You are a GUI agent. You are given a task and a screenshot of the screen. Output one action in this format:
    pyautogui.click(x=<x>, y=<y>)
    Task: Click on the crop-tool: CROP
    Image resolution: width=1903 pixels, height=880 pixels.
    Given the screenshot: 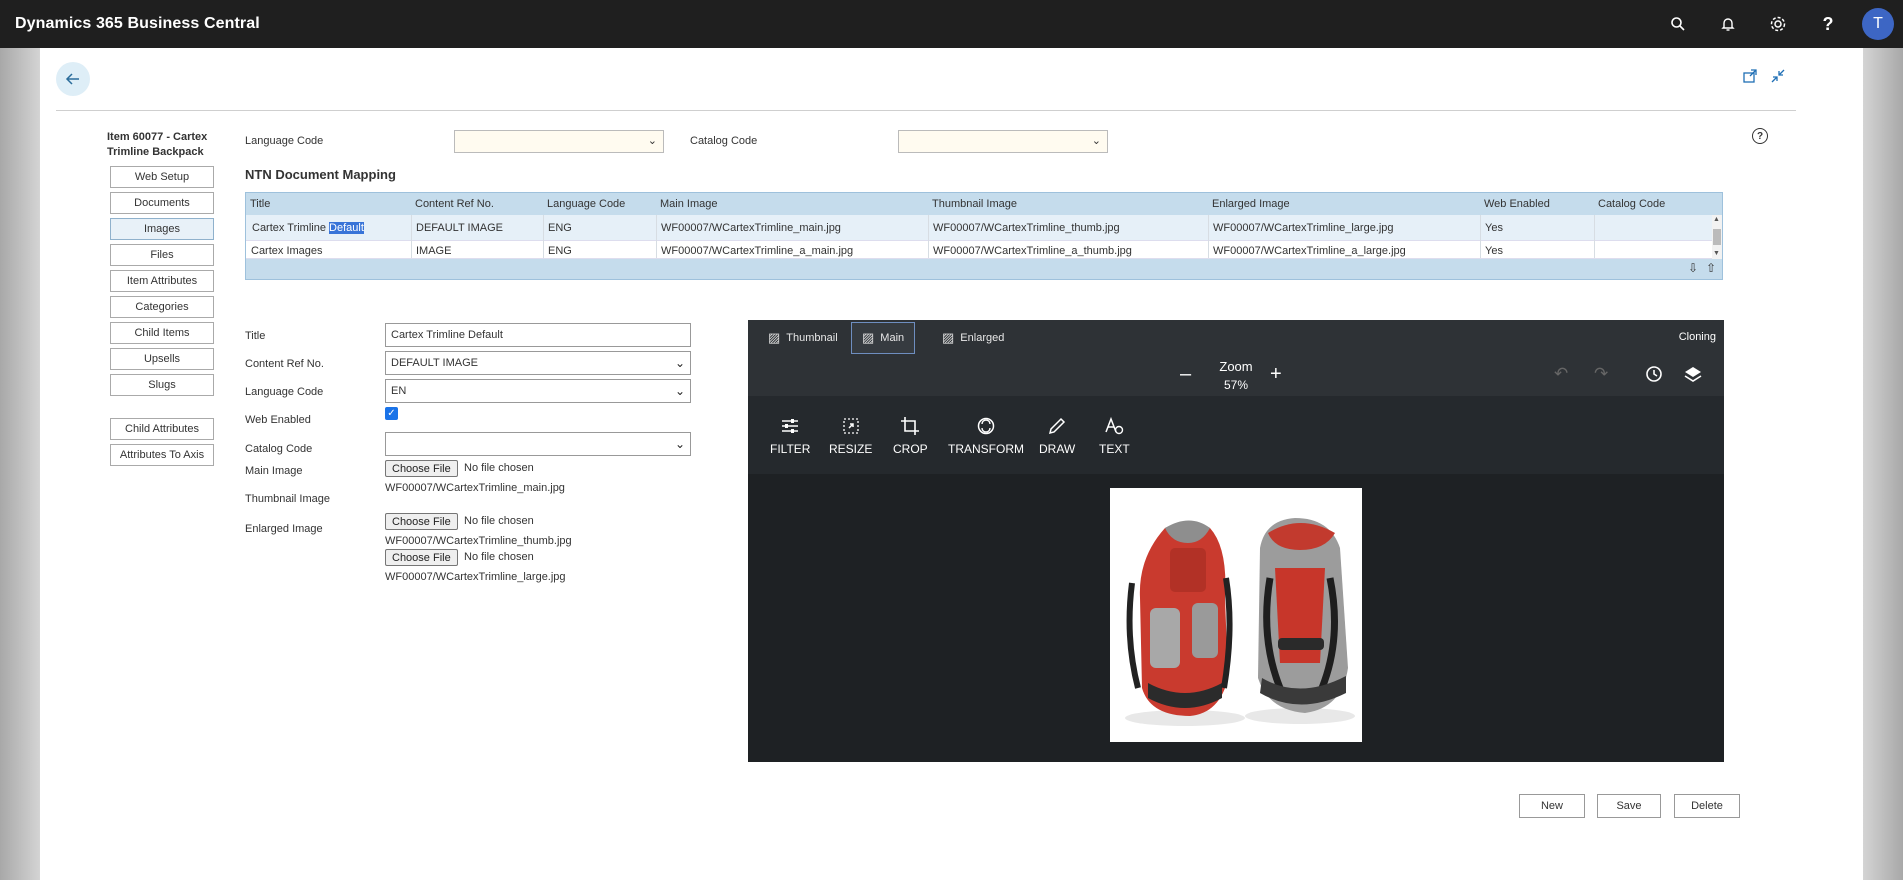 What is the action you would take?
    pyautogui.click(x=910, y=436)
    